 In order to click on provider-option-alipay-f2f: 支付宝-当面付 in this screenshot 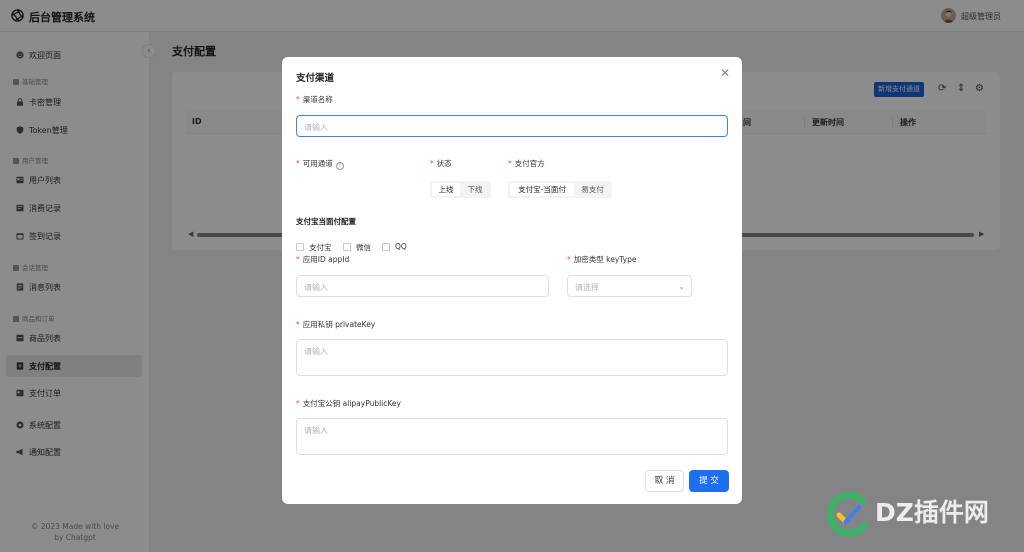, I will do `click(542, 189)`.